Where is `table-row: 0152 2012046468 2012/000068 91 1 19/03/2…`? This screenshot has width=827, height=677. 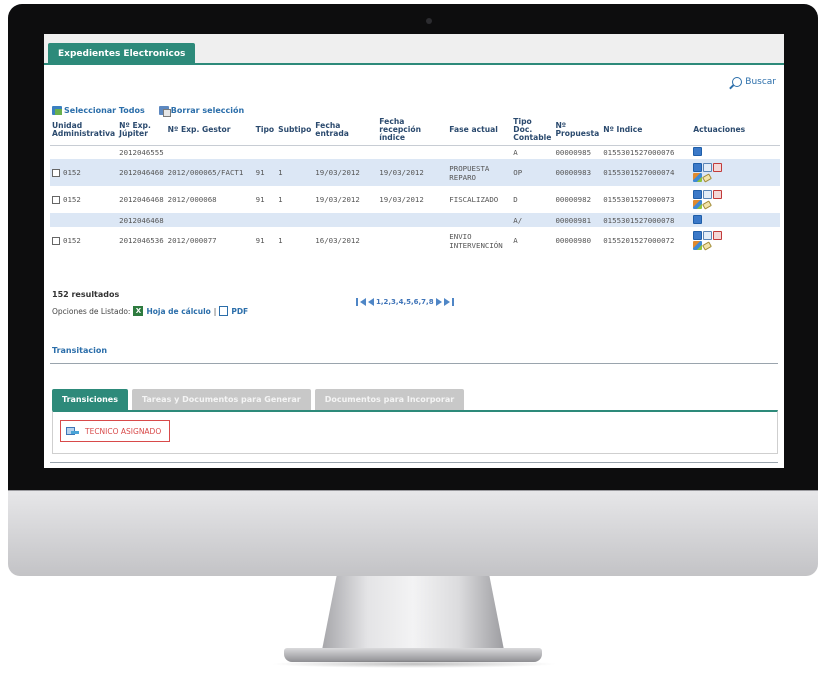 table-row: 0152 2012046468 2012/000068 91 1 19/03/2… is located at coordinates (415, 199).